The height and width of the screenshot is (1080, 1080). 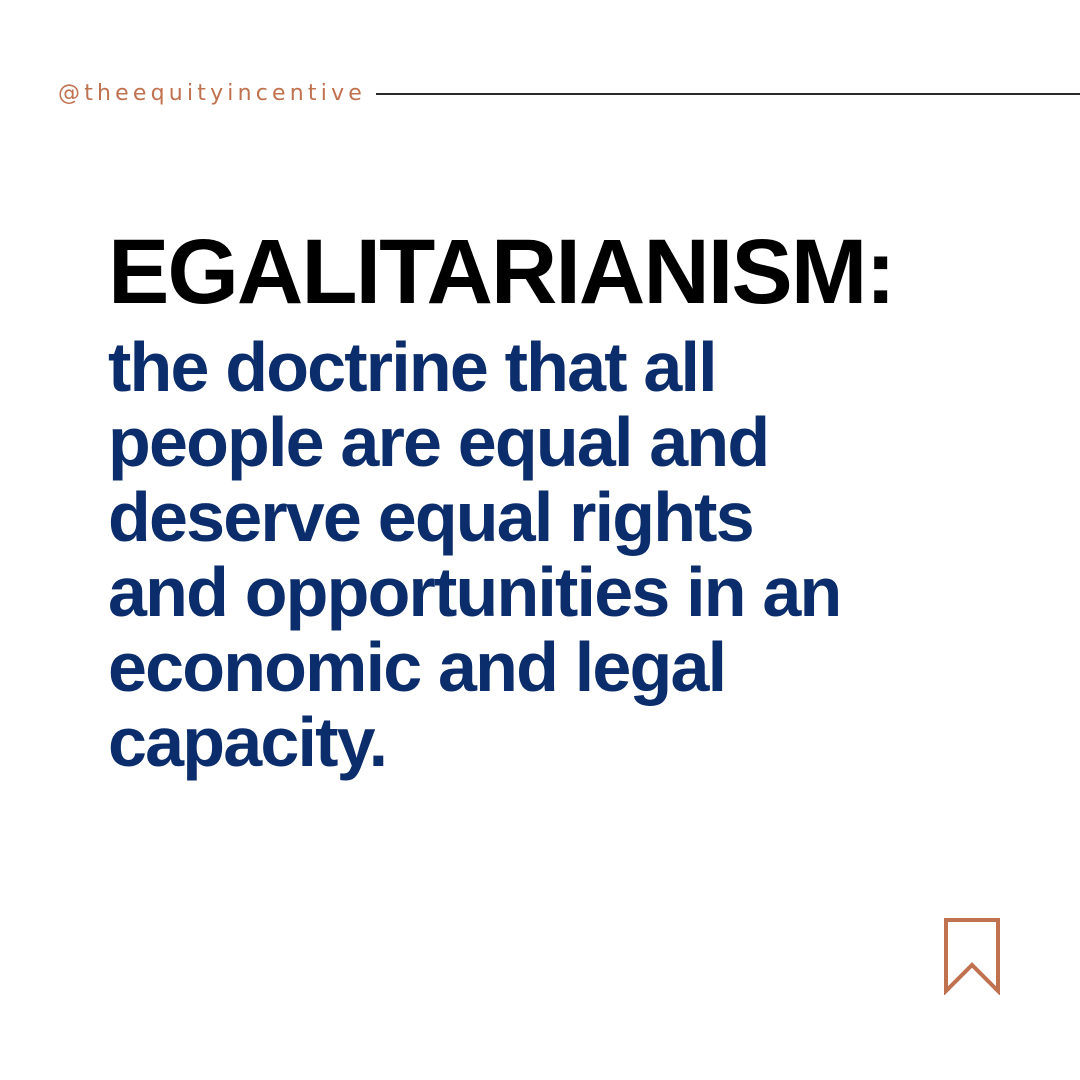 What do you see at coordinates (502, 272) in the screenshot?
I see `term-heading: EGALITARIANISM:` at bounding box center [502, 272].